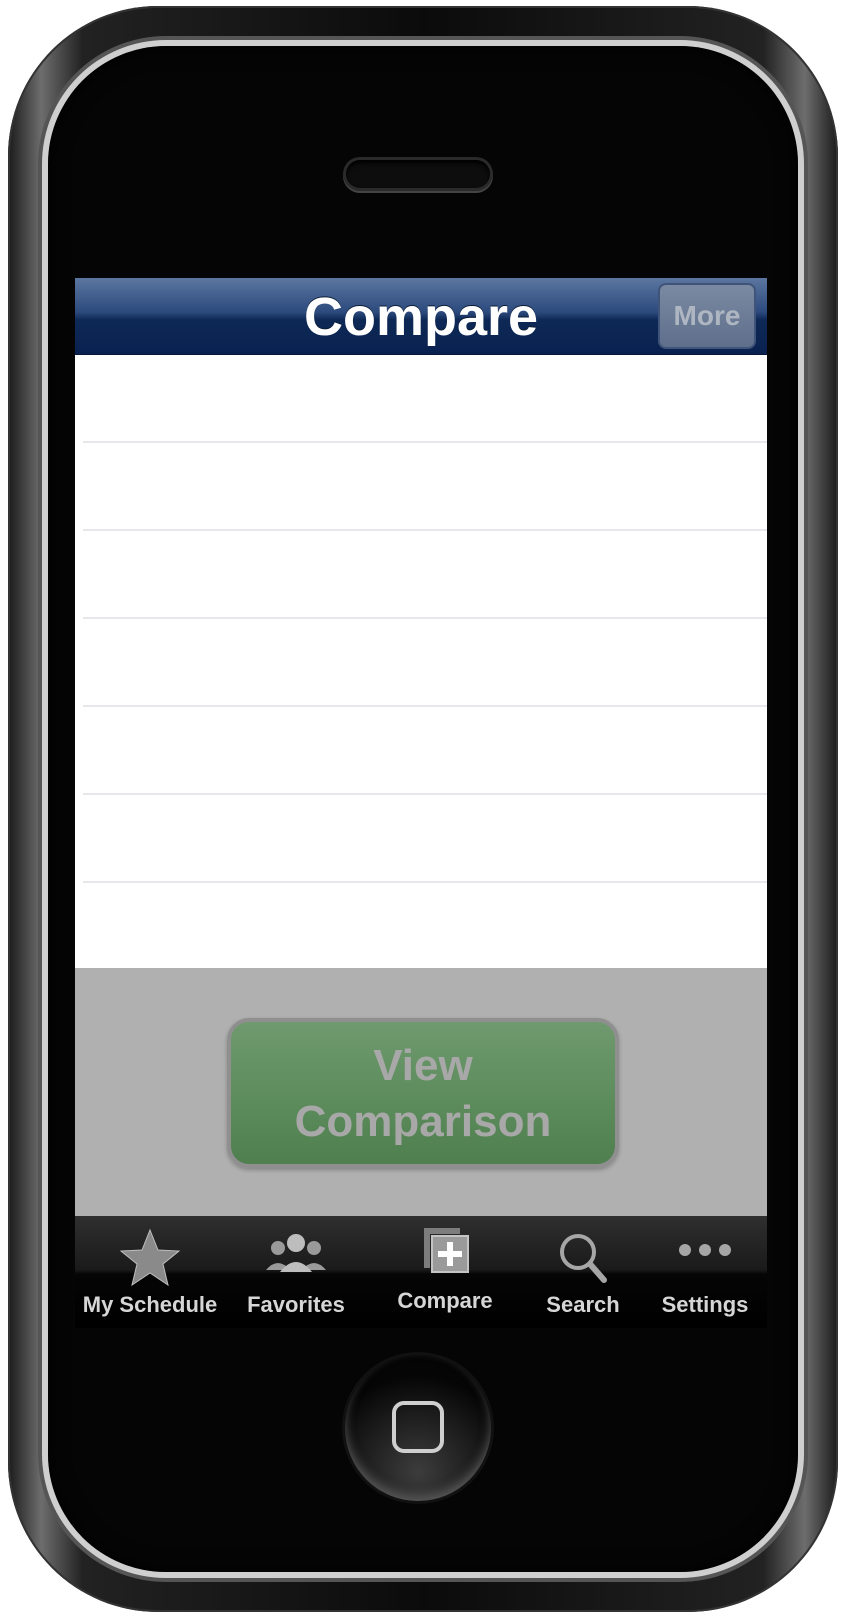  What do you see at coordinates (150, 1257) in the screenshot?
I see `star-icon` at bounding box center [150, 1257].